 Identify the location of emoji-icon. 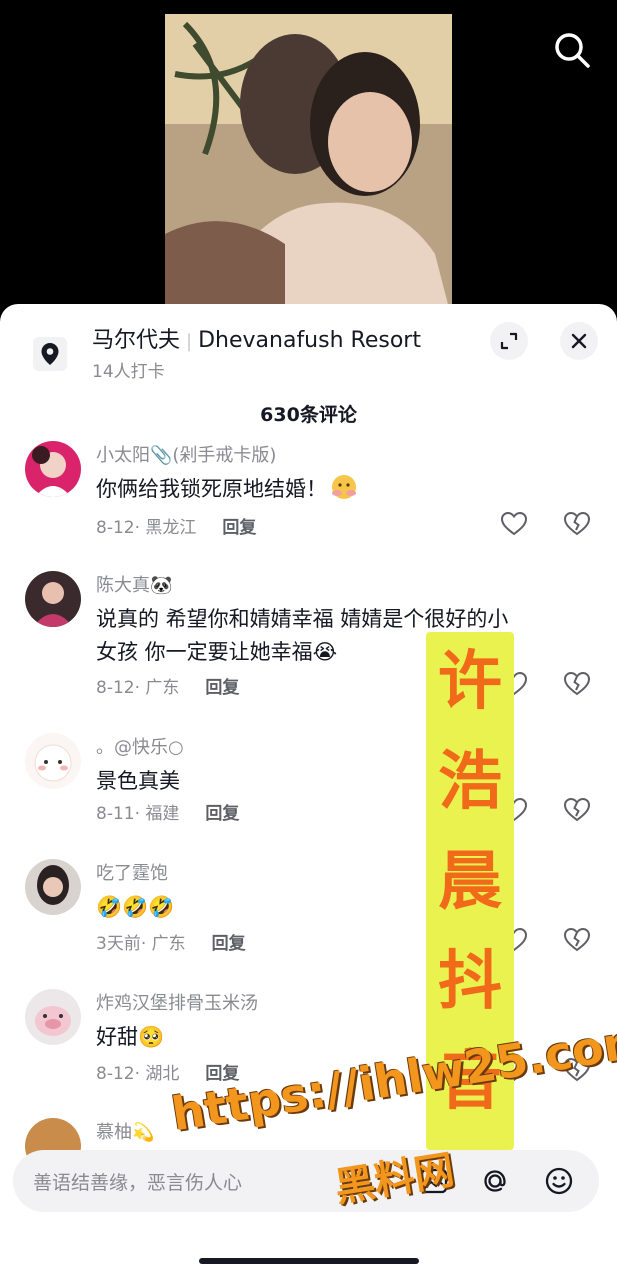
(559, 1181).